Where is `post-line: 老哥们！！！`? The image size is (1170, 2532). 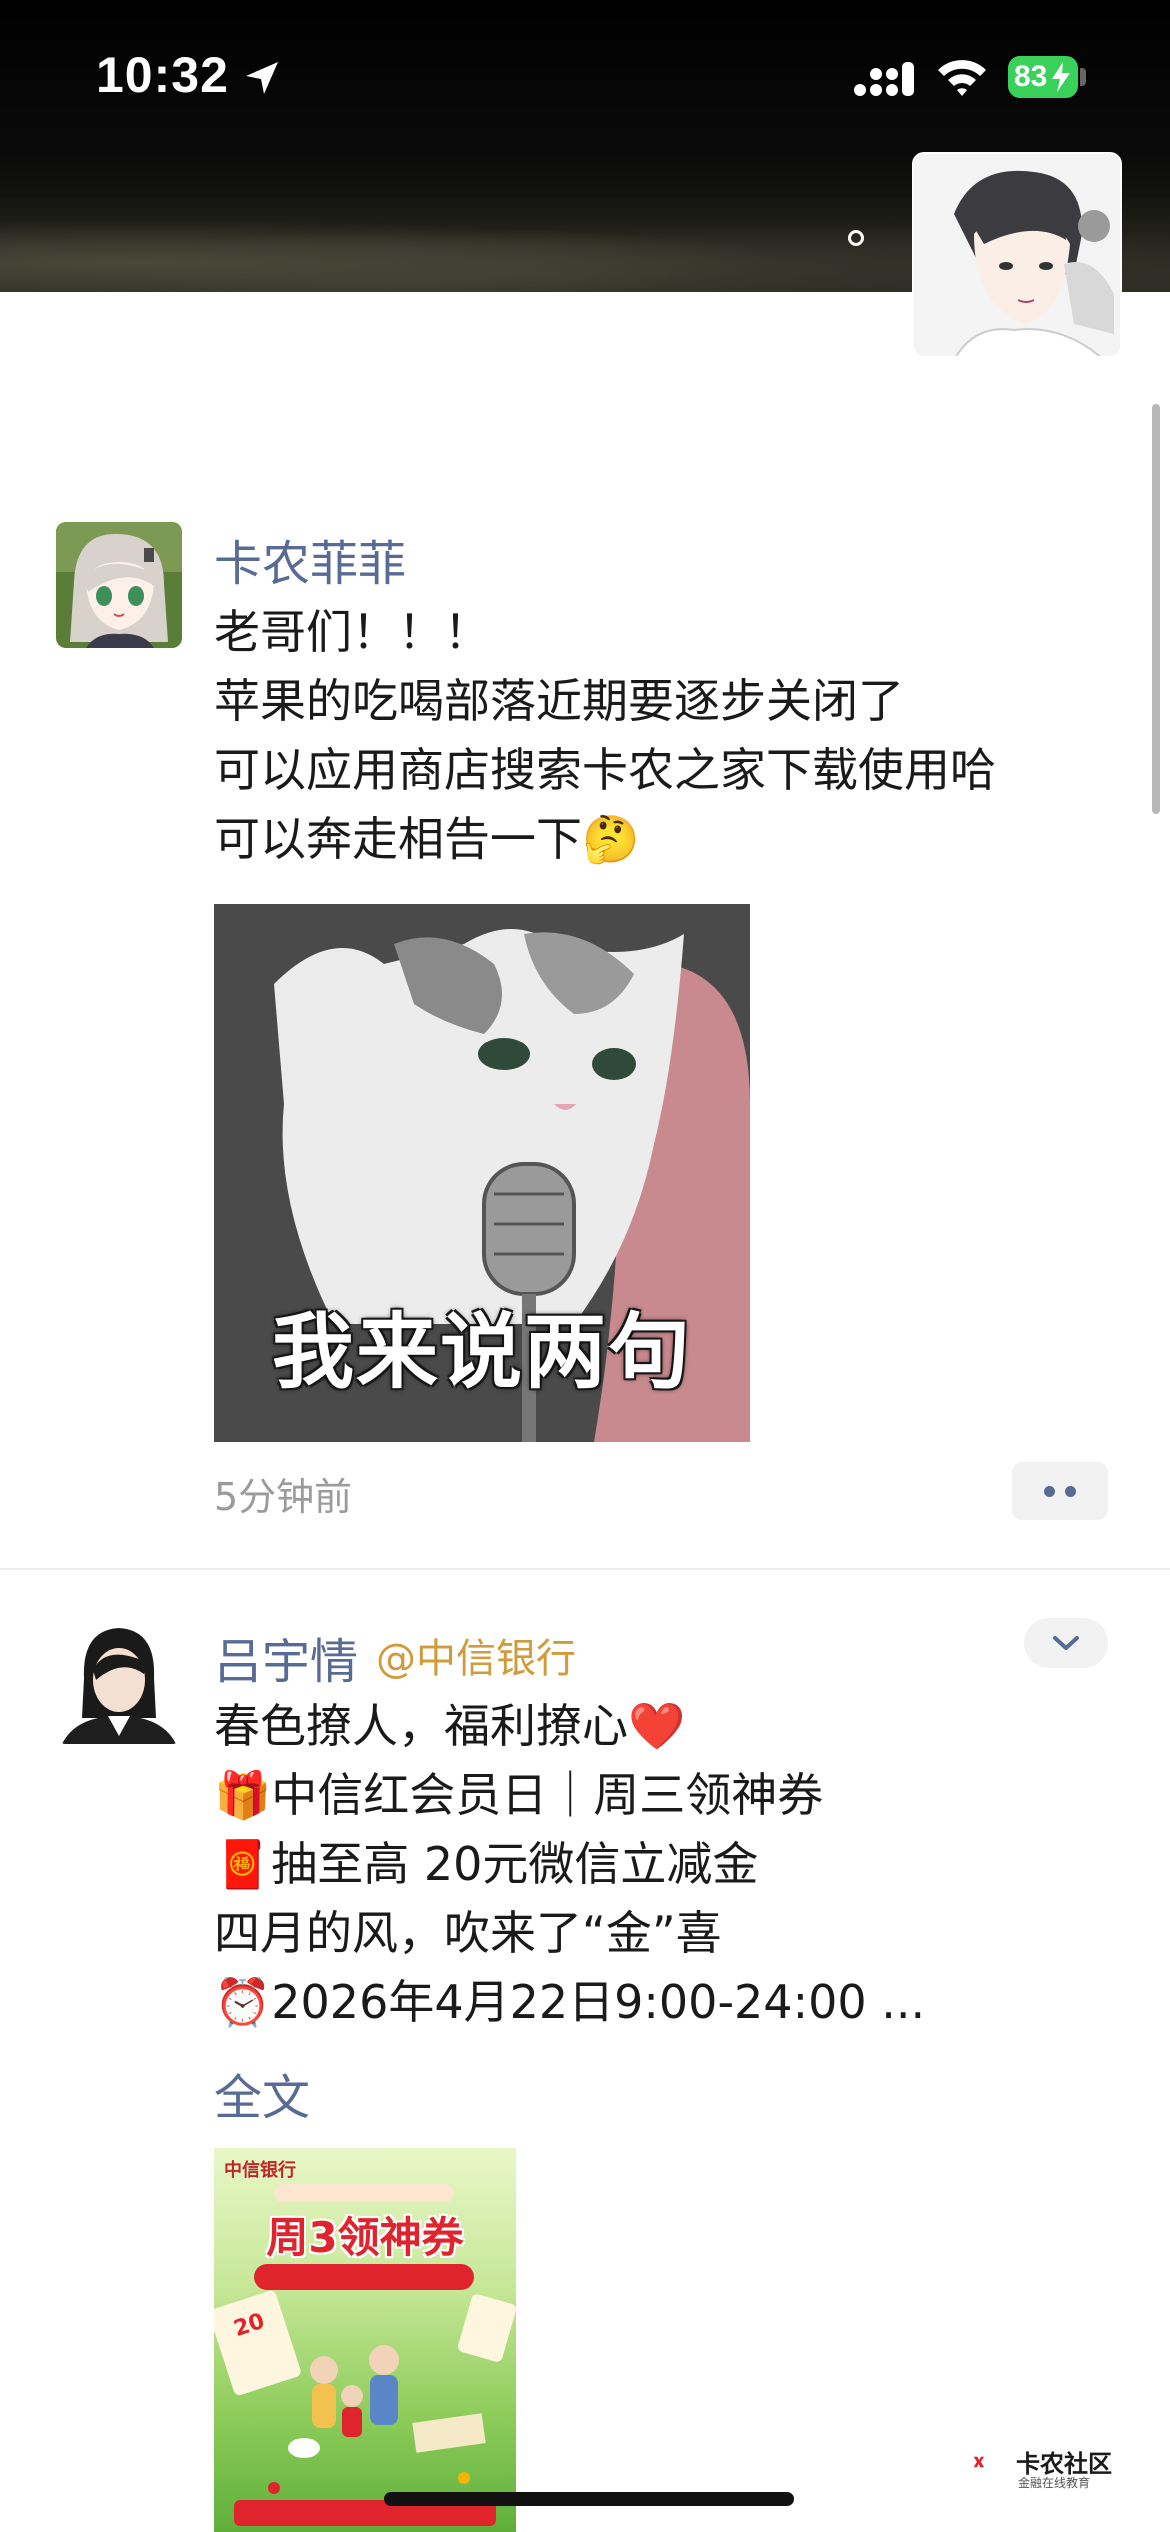
post-line: 老哥们！！！ is located at coordinates (352, 632).